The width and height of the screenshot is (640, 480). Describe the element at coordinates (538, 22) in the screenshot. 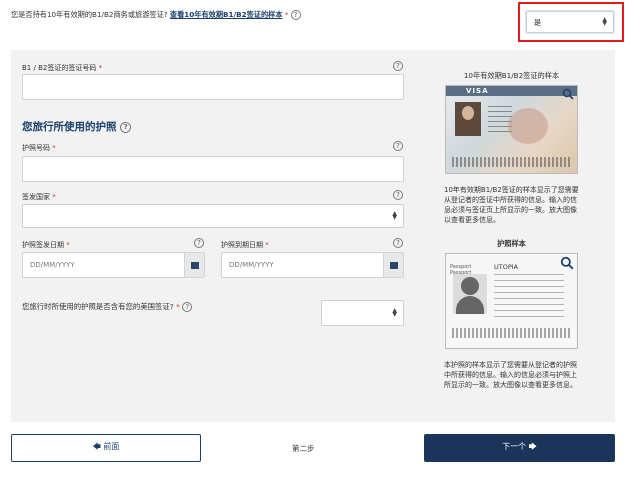

I see `ten-year-visa-select-value: 是` at that location.